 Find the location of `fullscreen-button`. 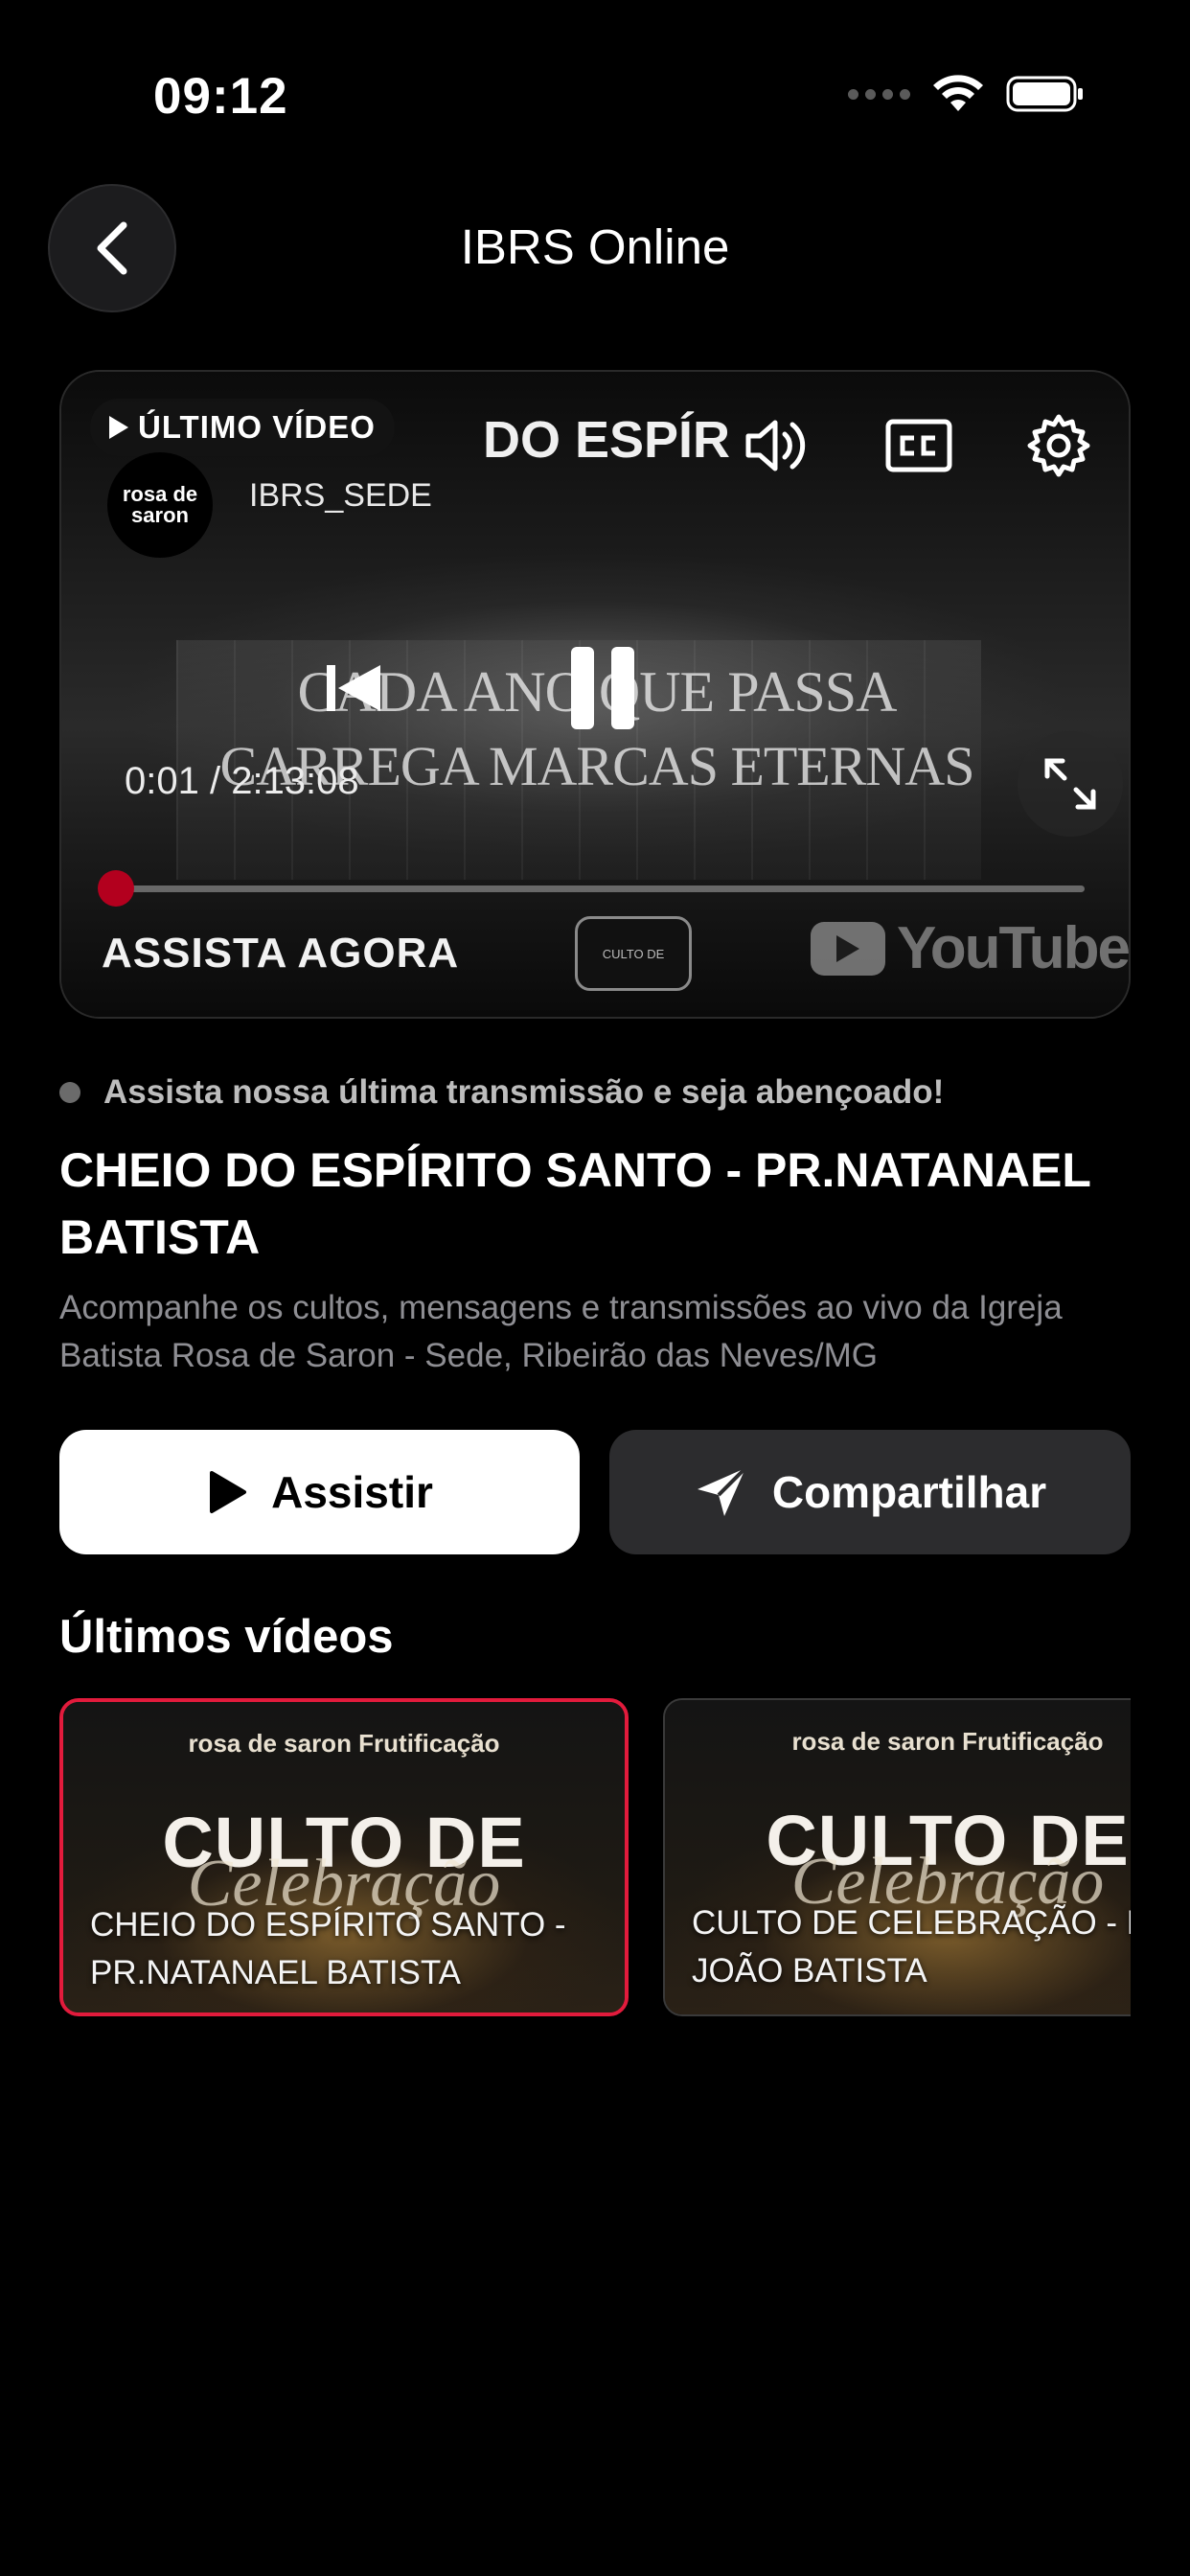

fullscreen-button is located at coordinates (1070, 784).